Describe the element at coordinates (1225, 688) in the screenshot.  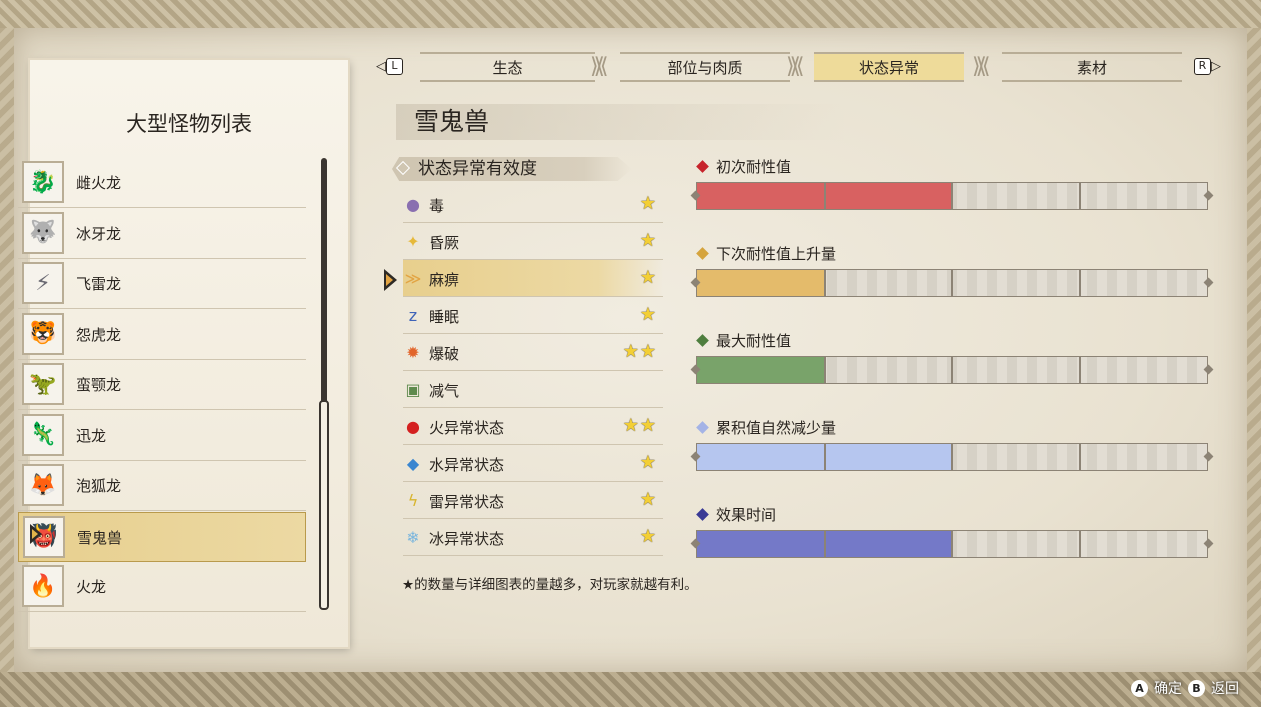
I see `back-button: 返回` at that location.